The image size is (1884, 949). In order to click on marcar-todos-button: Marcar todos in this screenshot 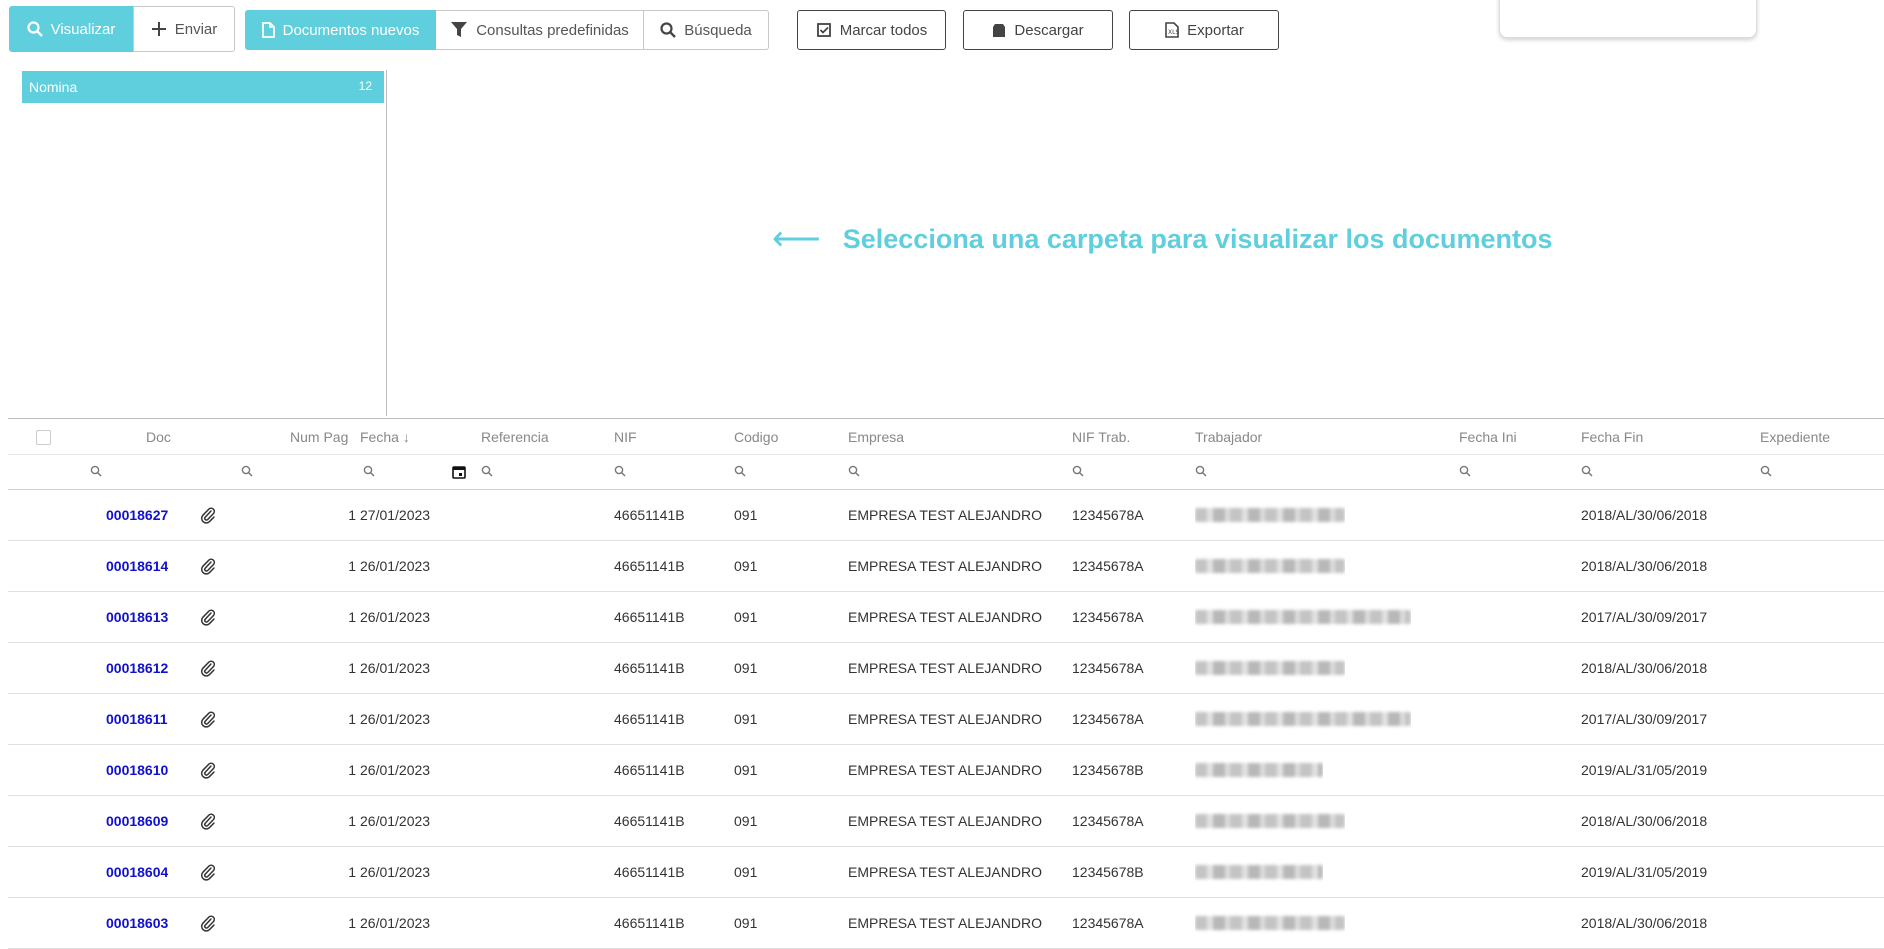, I will do `click(871, 30)`.